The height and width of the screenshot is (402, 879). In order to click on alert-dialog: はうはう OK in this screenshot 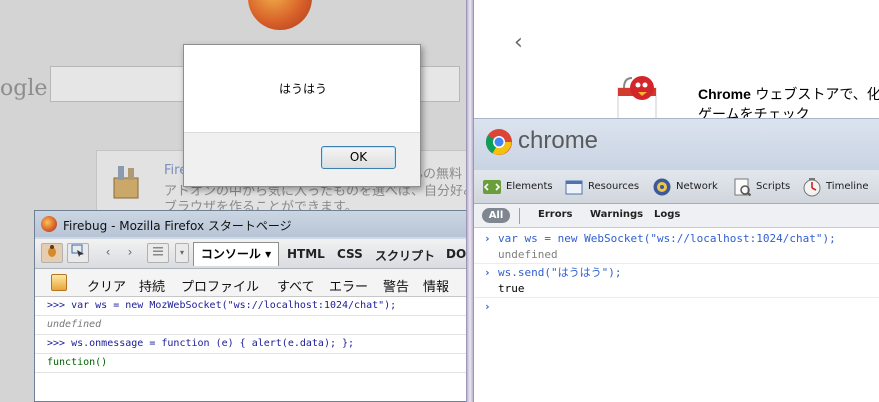, I will do `click(302, 115)`.